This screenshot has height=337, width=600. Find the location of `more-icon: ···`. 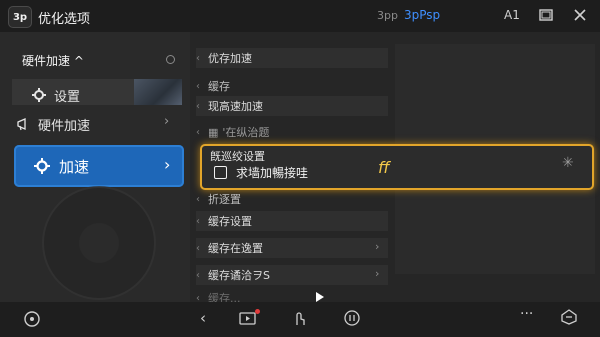

more-icon: ··· is located at coordinates (526, 314).